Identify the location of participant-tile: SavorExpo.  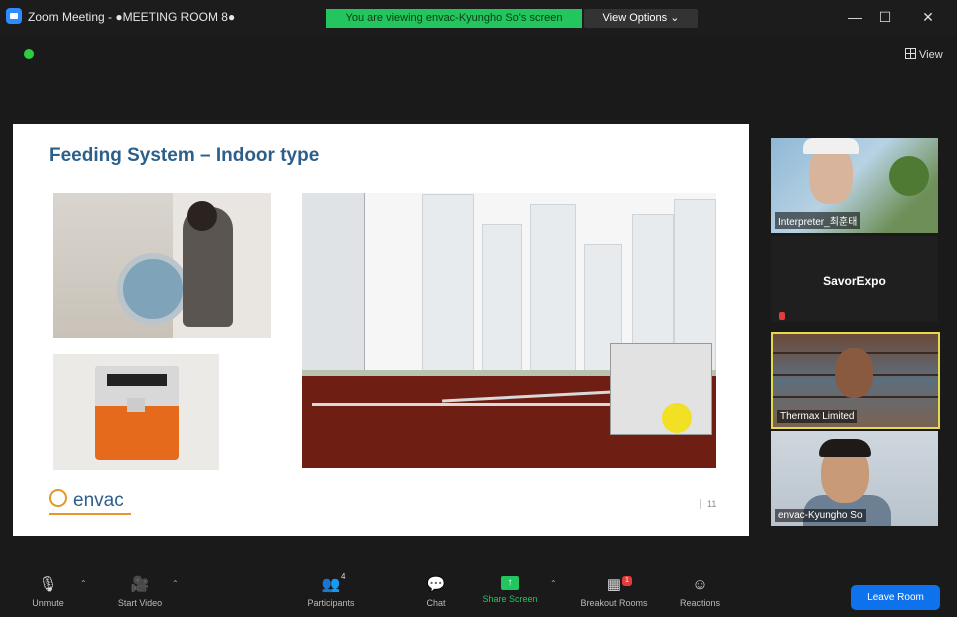
(854, 279).